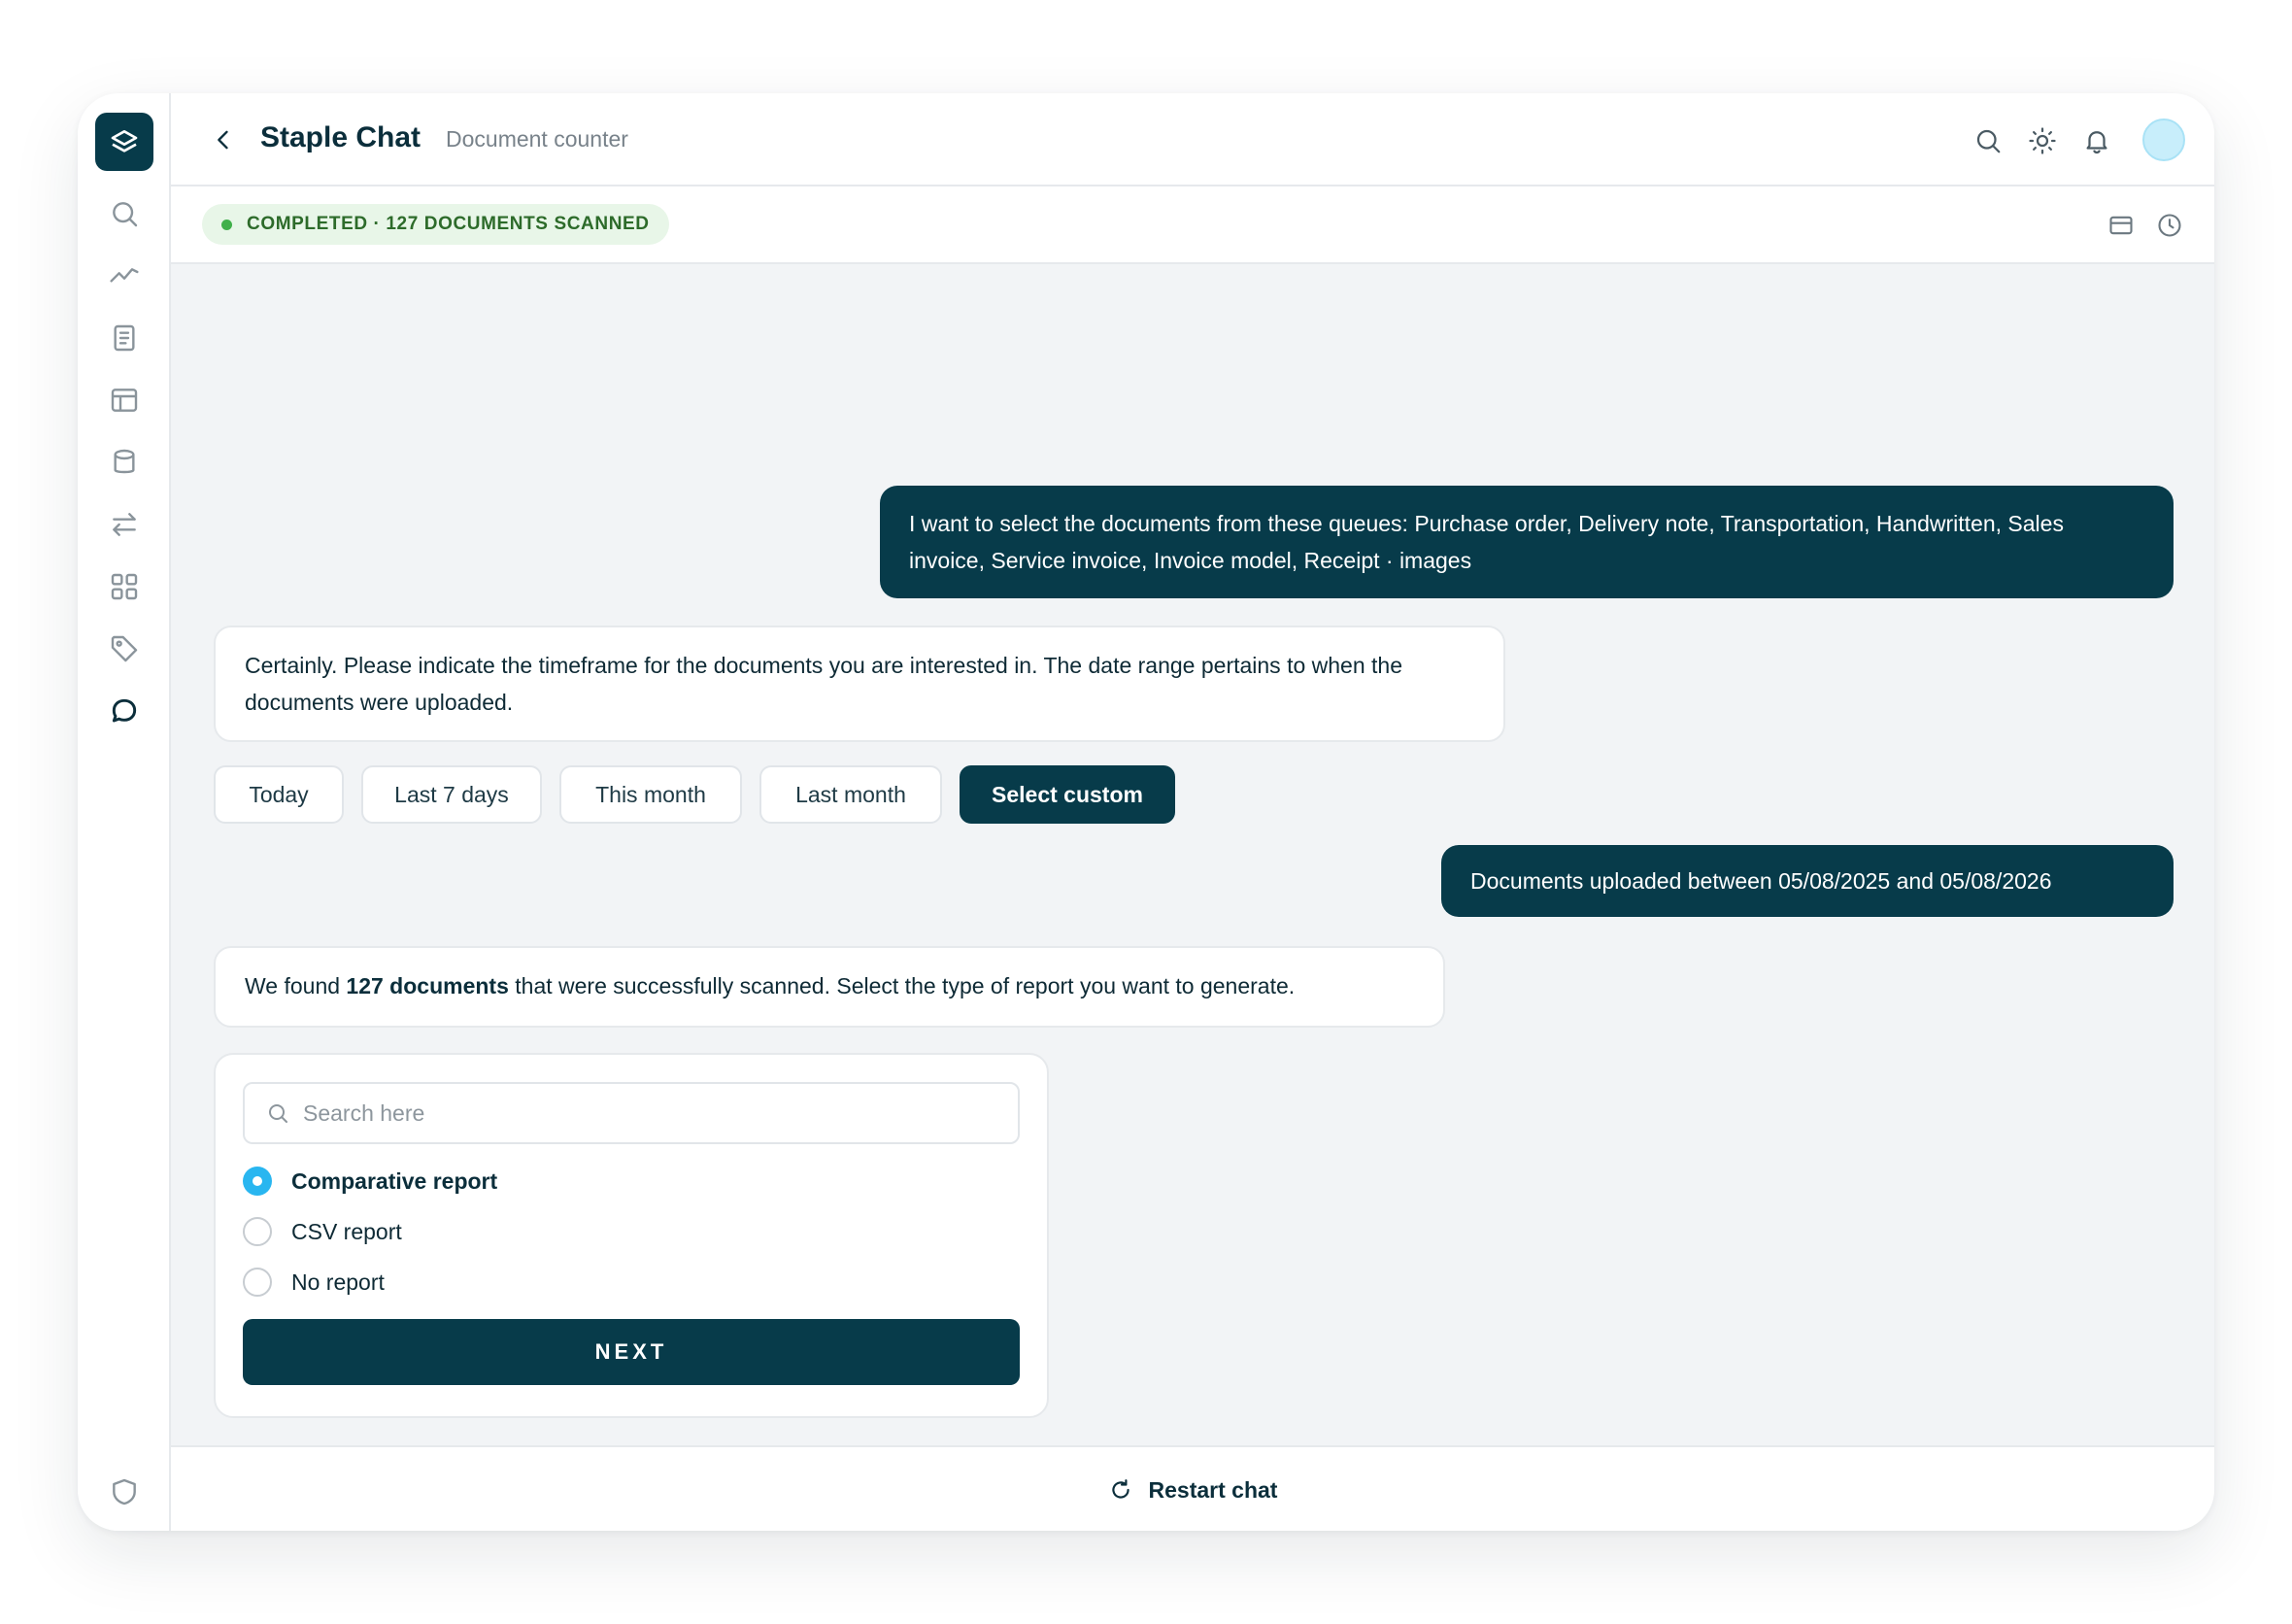 This screenshot has width=2292, height=1624. I want to click on chevron-left-icon, so click(223, 140).